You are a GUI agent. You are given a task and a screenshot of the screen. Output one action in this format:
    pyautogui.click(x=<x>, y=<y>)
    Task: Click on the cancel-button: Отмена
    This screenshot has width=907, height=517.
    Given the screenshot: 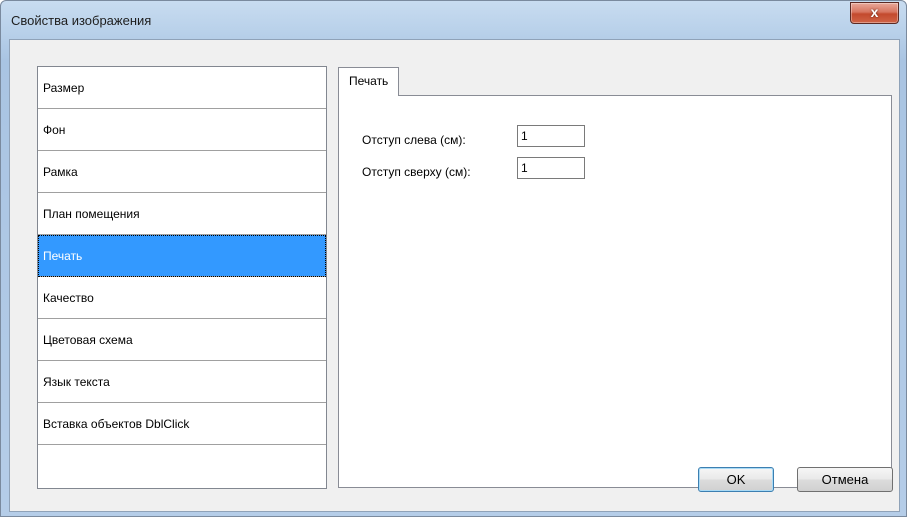 What is the action you would take?
    pyautogui.click(x=845, y=479)
    